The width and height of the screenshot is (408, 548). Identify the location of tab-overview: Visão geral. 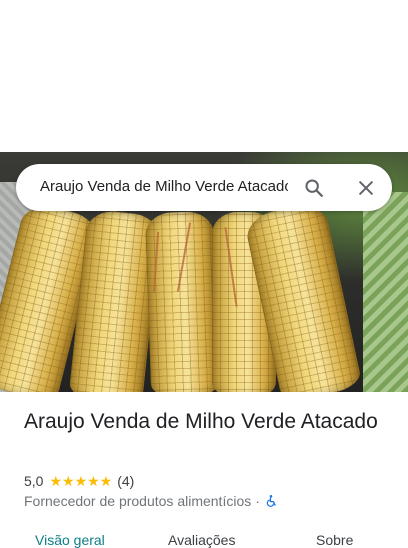
(70, 540).